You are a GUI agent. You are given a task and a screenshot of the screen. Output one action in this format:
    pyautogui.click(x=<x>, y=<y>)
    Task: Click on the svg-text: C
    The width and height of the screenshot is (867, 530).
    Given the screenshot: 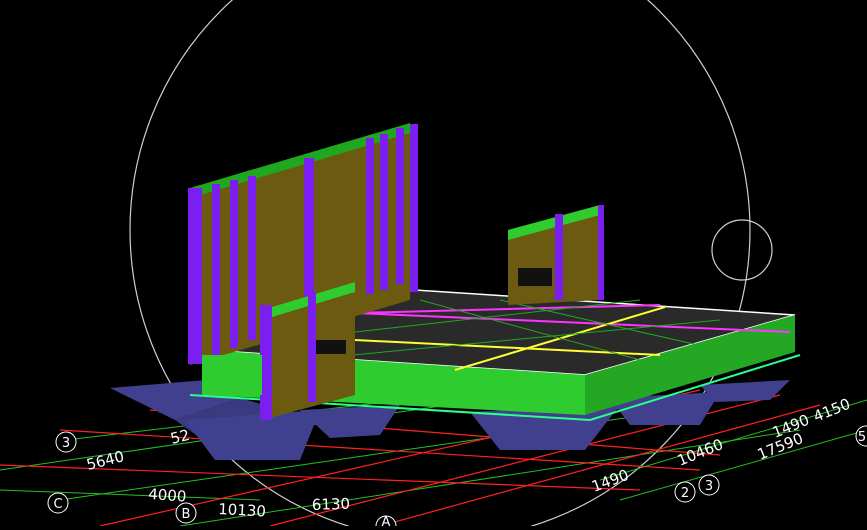 What is the action you would take?
    pyautogui.click(x=57, y=504)
    